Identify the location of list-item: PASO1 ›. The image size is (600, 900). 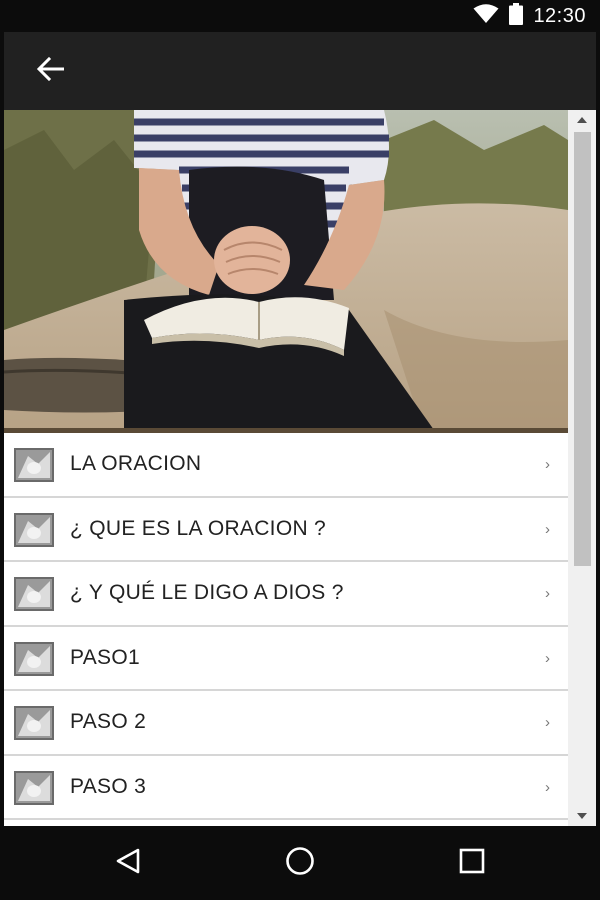
(286, 658).